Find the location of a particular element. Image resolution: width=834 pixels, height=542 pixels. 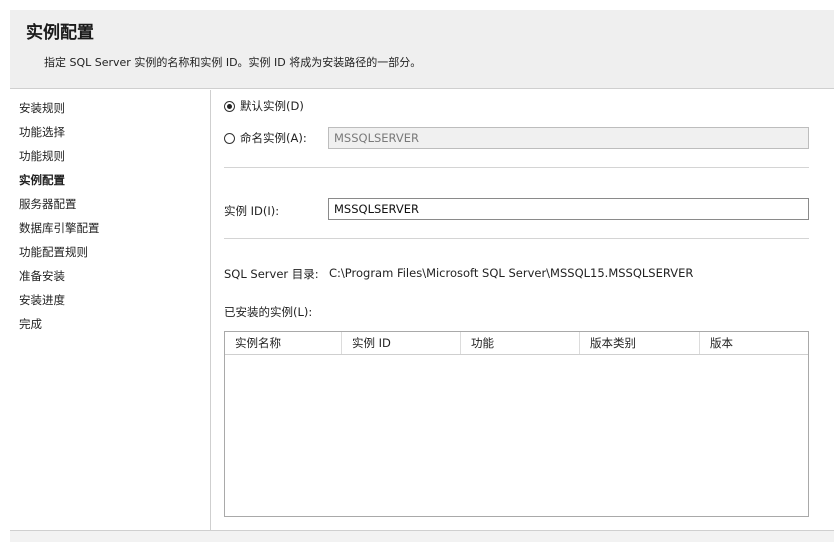

column-header-edition: 版本类别 is located at coordinates (640, 343).